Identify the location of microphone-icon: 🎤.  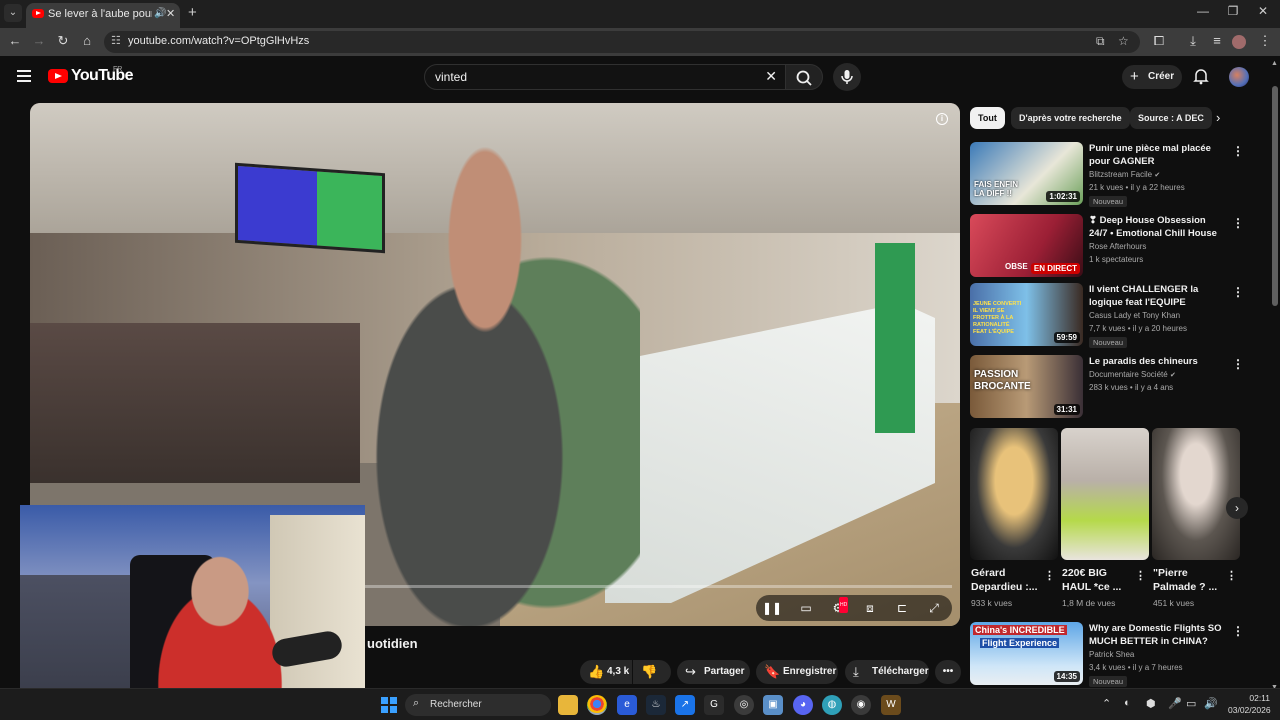
(1175, 703).